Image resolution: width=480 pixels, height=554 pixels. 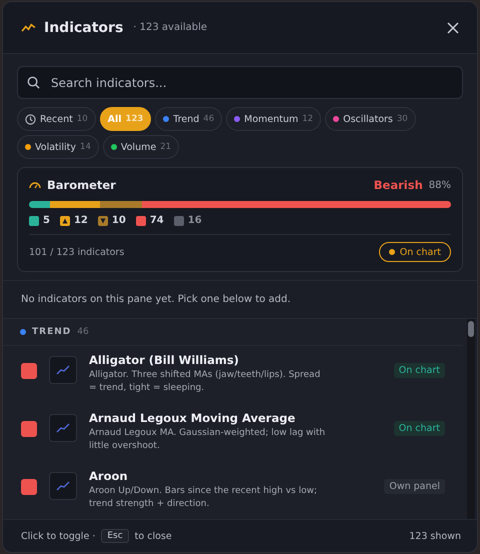 What do you see at coordinates (207, 440) in the screenshot?
I see `indicator-description: Arnaud Legoux MA. Gaussian-weighted; low lag with little overshoot.` at bounding box center [207, 440].